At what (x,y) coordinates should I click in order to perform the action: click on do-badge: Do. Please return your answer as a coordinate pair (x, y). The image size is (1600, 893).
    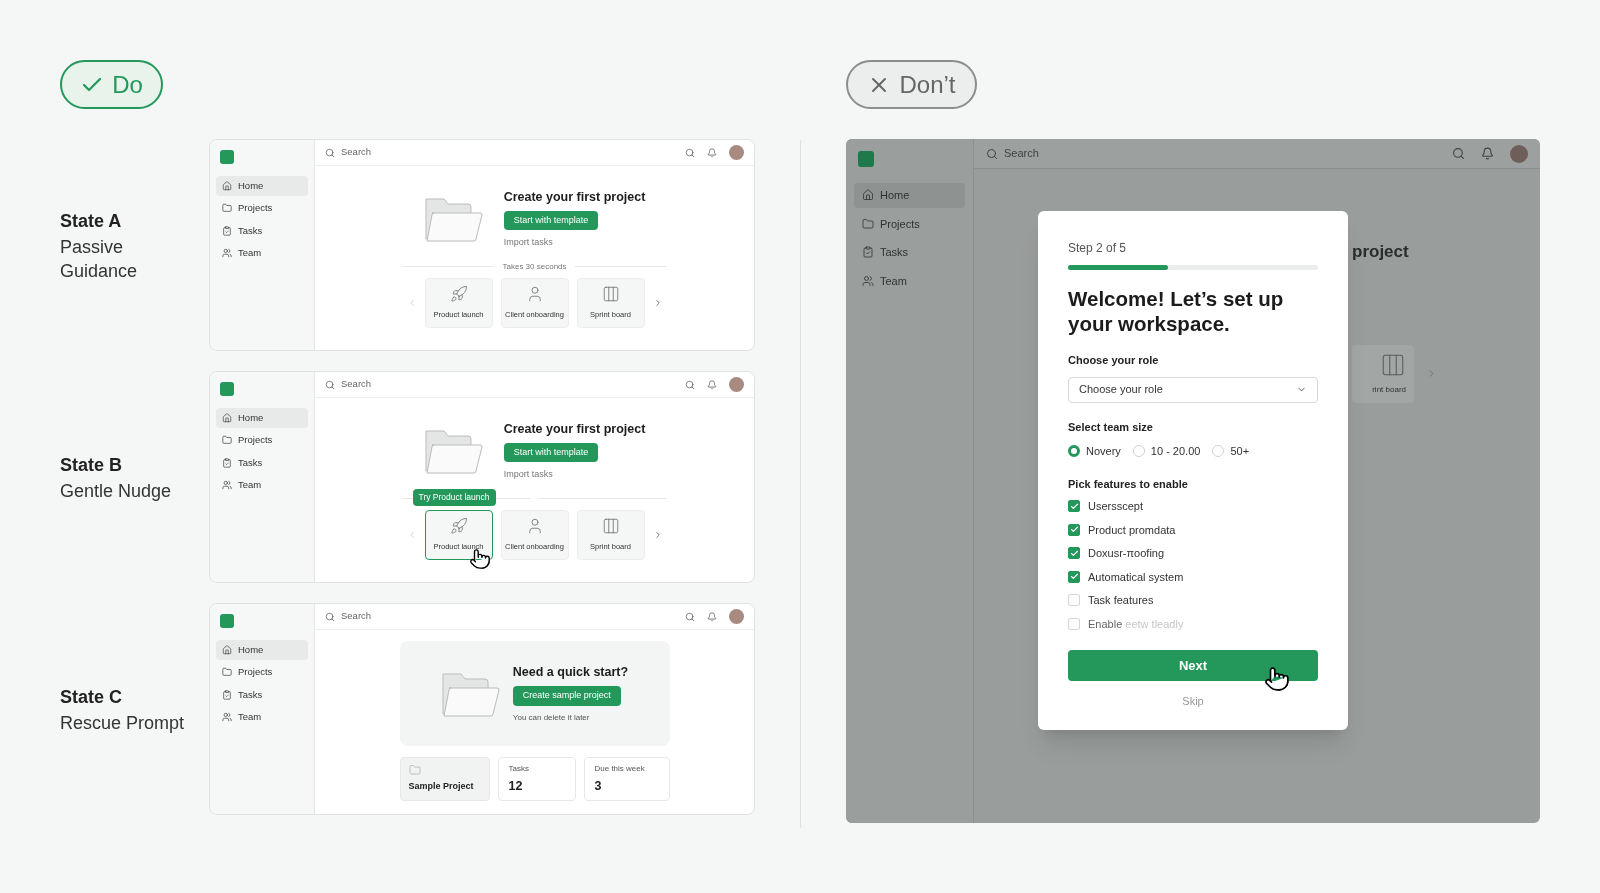
    Looking at the image, I should click on (111, 84).